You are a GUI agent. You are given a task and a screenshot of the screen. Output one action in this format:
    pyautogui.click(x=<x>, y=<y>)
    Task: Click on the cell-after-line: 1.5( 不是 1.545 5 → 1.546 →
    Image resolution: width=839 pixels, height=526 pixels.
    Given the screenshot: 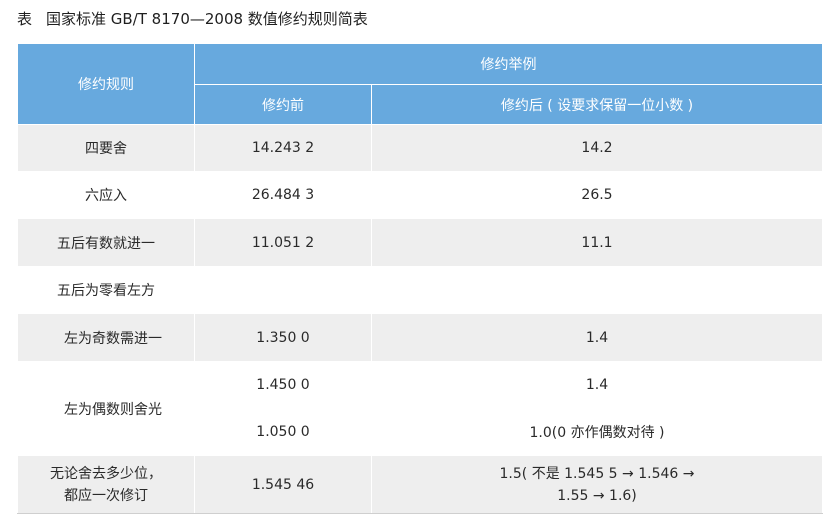 What is the action you would take?
    pyautogui.click(x=597, y=473)
    